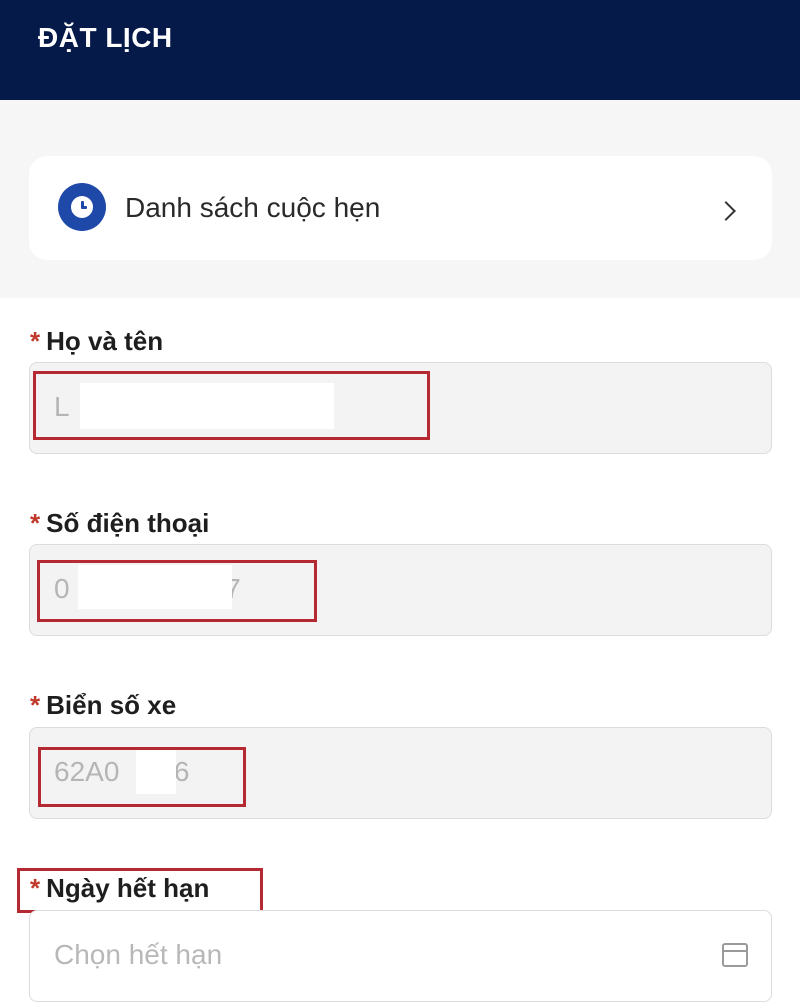 The image size is (800, 1002). Describe the element at coordinates (400, 50) in the screenshot. I see `app-header: ĐẶT LỊCH` at that location.